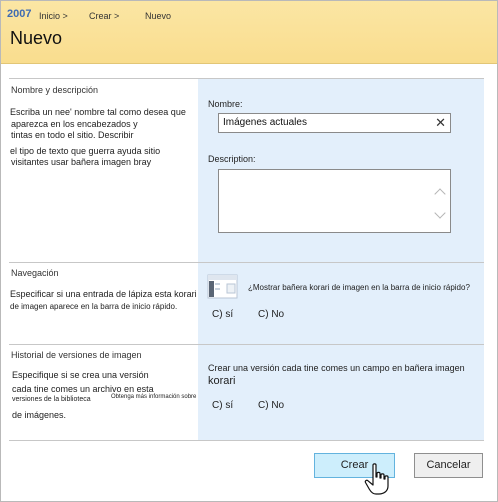 This screenshot has width=498, height=502. I want to click on breadcrumb-nuevo: Nuevo, so click(158, 16).